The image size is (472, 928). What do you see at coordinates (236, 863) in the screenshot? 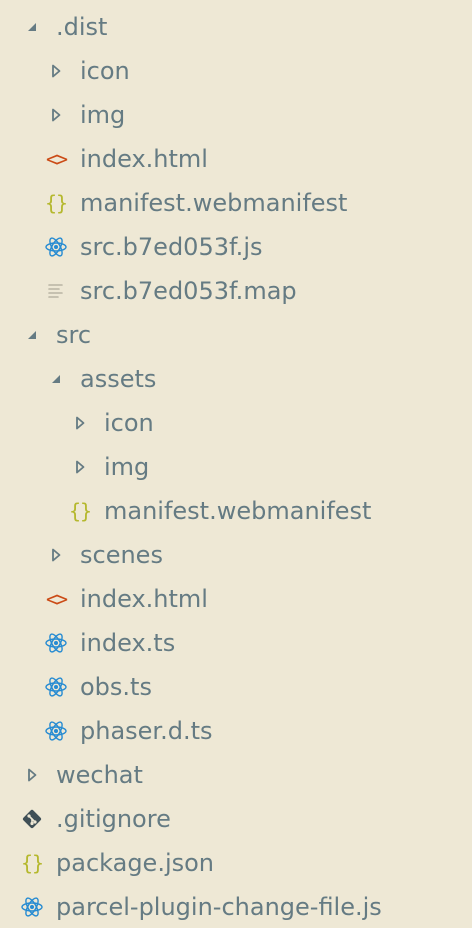
I see `file-row-package-json: {} package.json` at bounding box center [236, 863].